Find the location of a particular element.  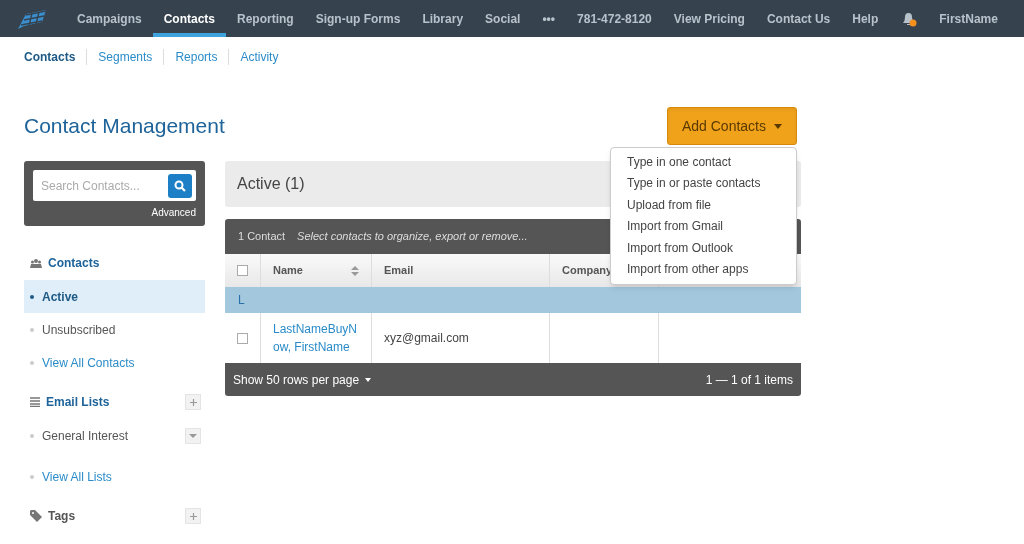

menu-item: Type in or paste contacts is located at coordinates (703, 184).